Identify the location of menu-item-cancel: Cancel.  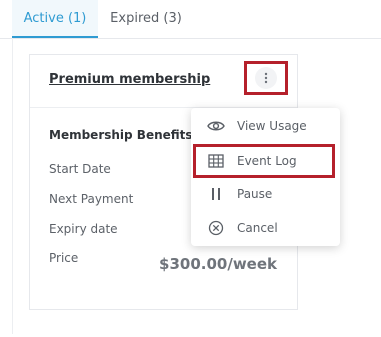
(265, 228).